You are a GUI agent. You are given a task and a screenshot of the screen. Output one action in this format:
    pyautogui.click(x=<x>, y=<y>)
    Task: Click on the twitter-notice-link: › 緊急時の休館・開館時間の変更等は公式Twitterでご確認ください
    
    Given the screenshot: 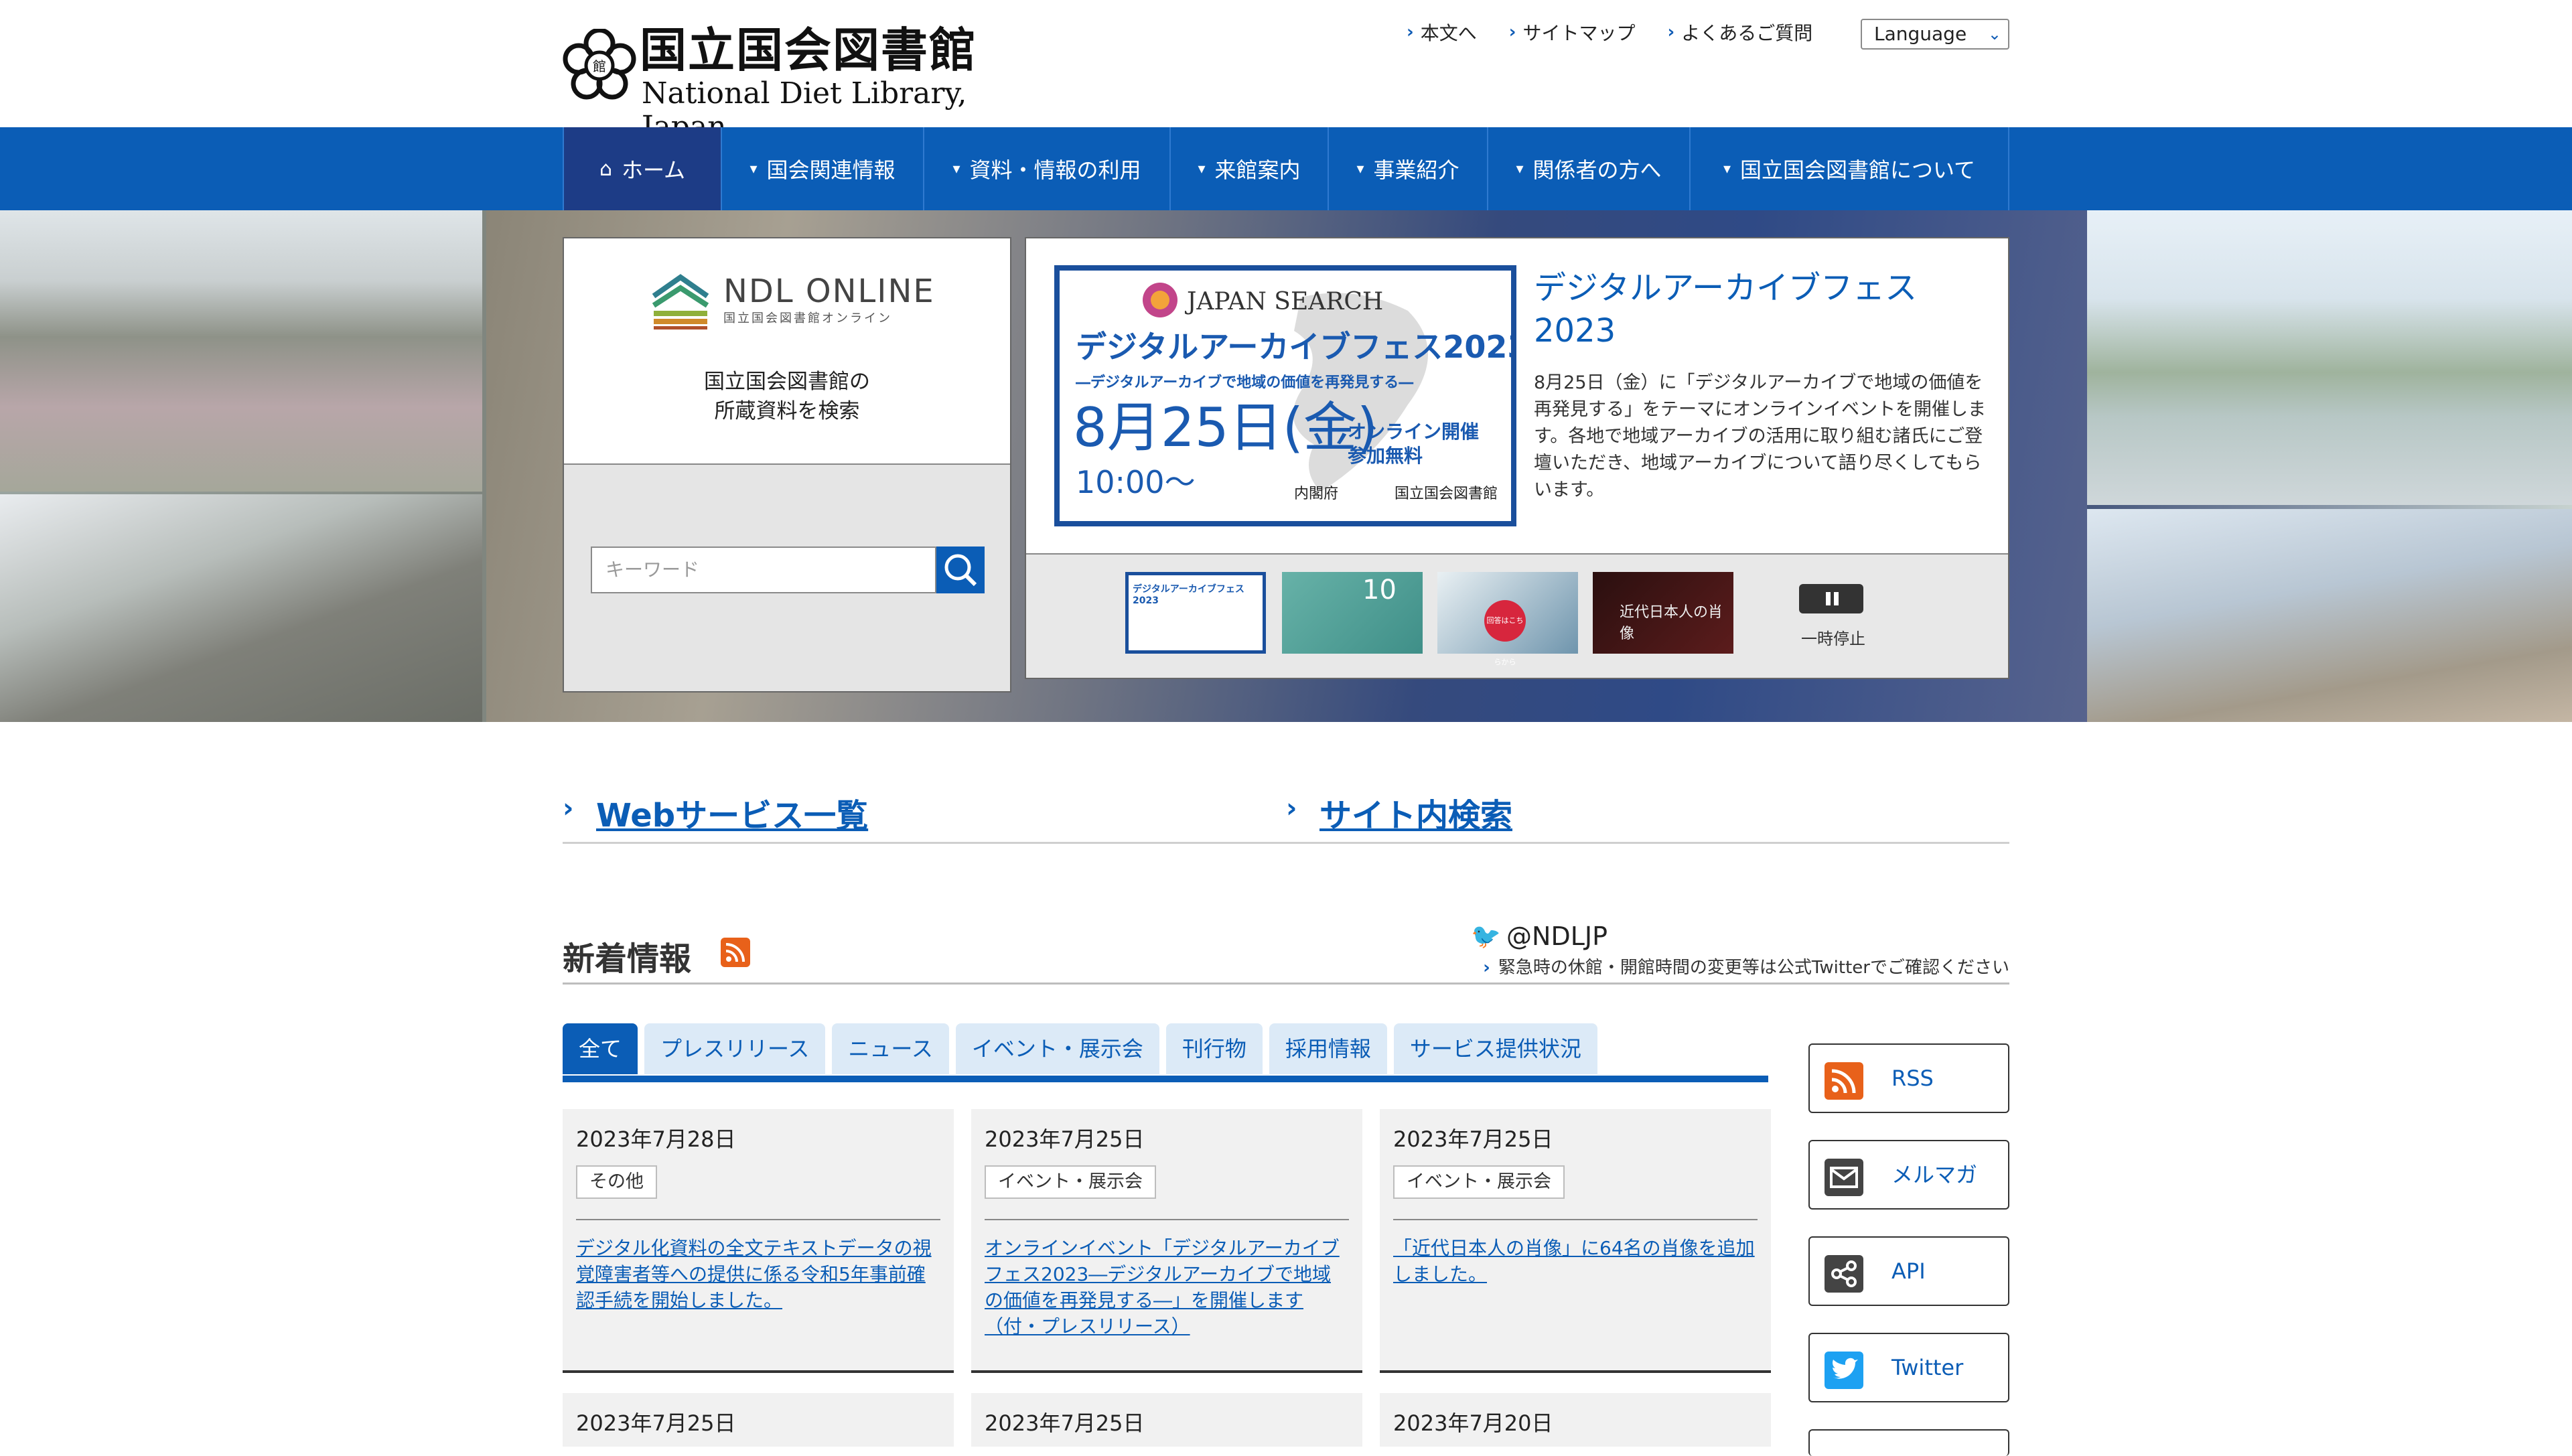 What is the action you would take?
    pyautogui.click(x=1746, y=966)
    